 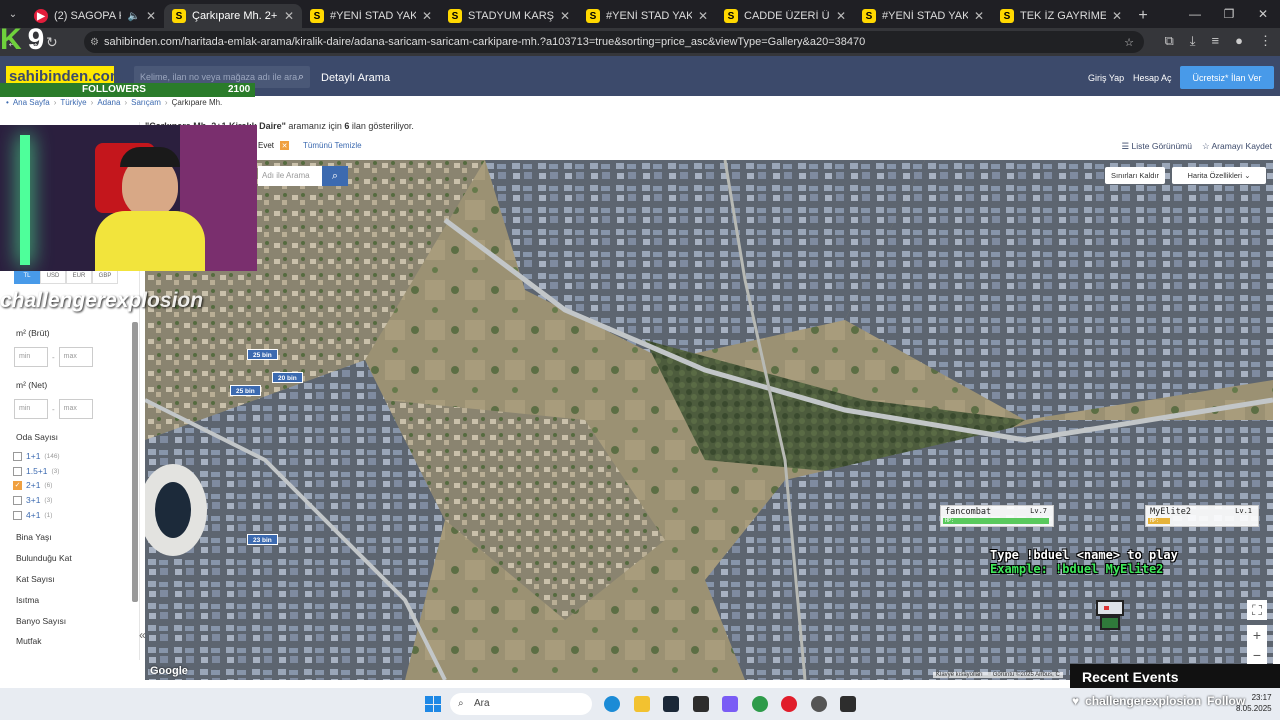 I want to click on fullscreen-icon: ⛶, so click(x=1257, y=610).